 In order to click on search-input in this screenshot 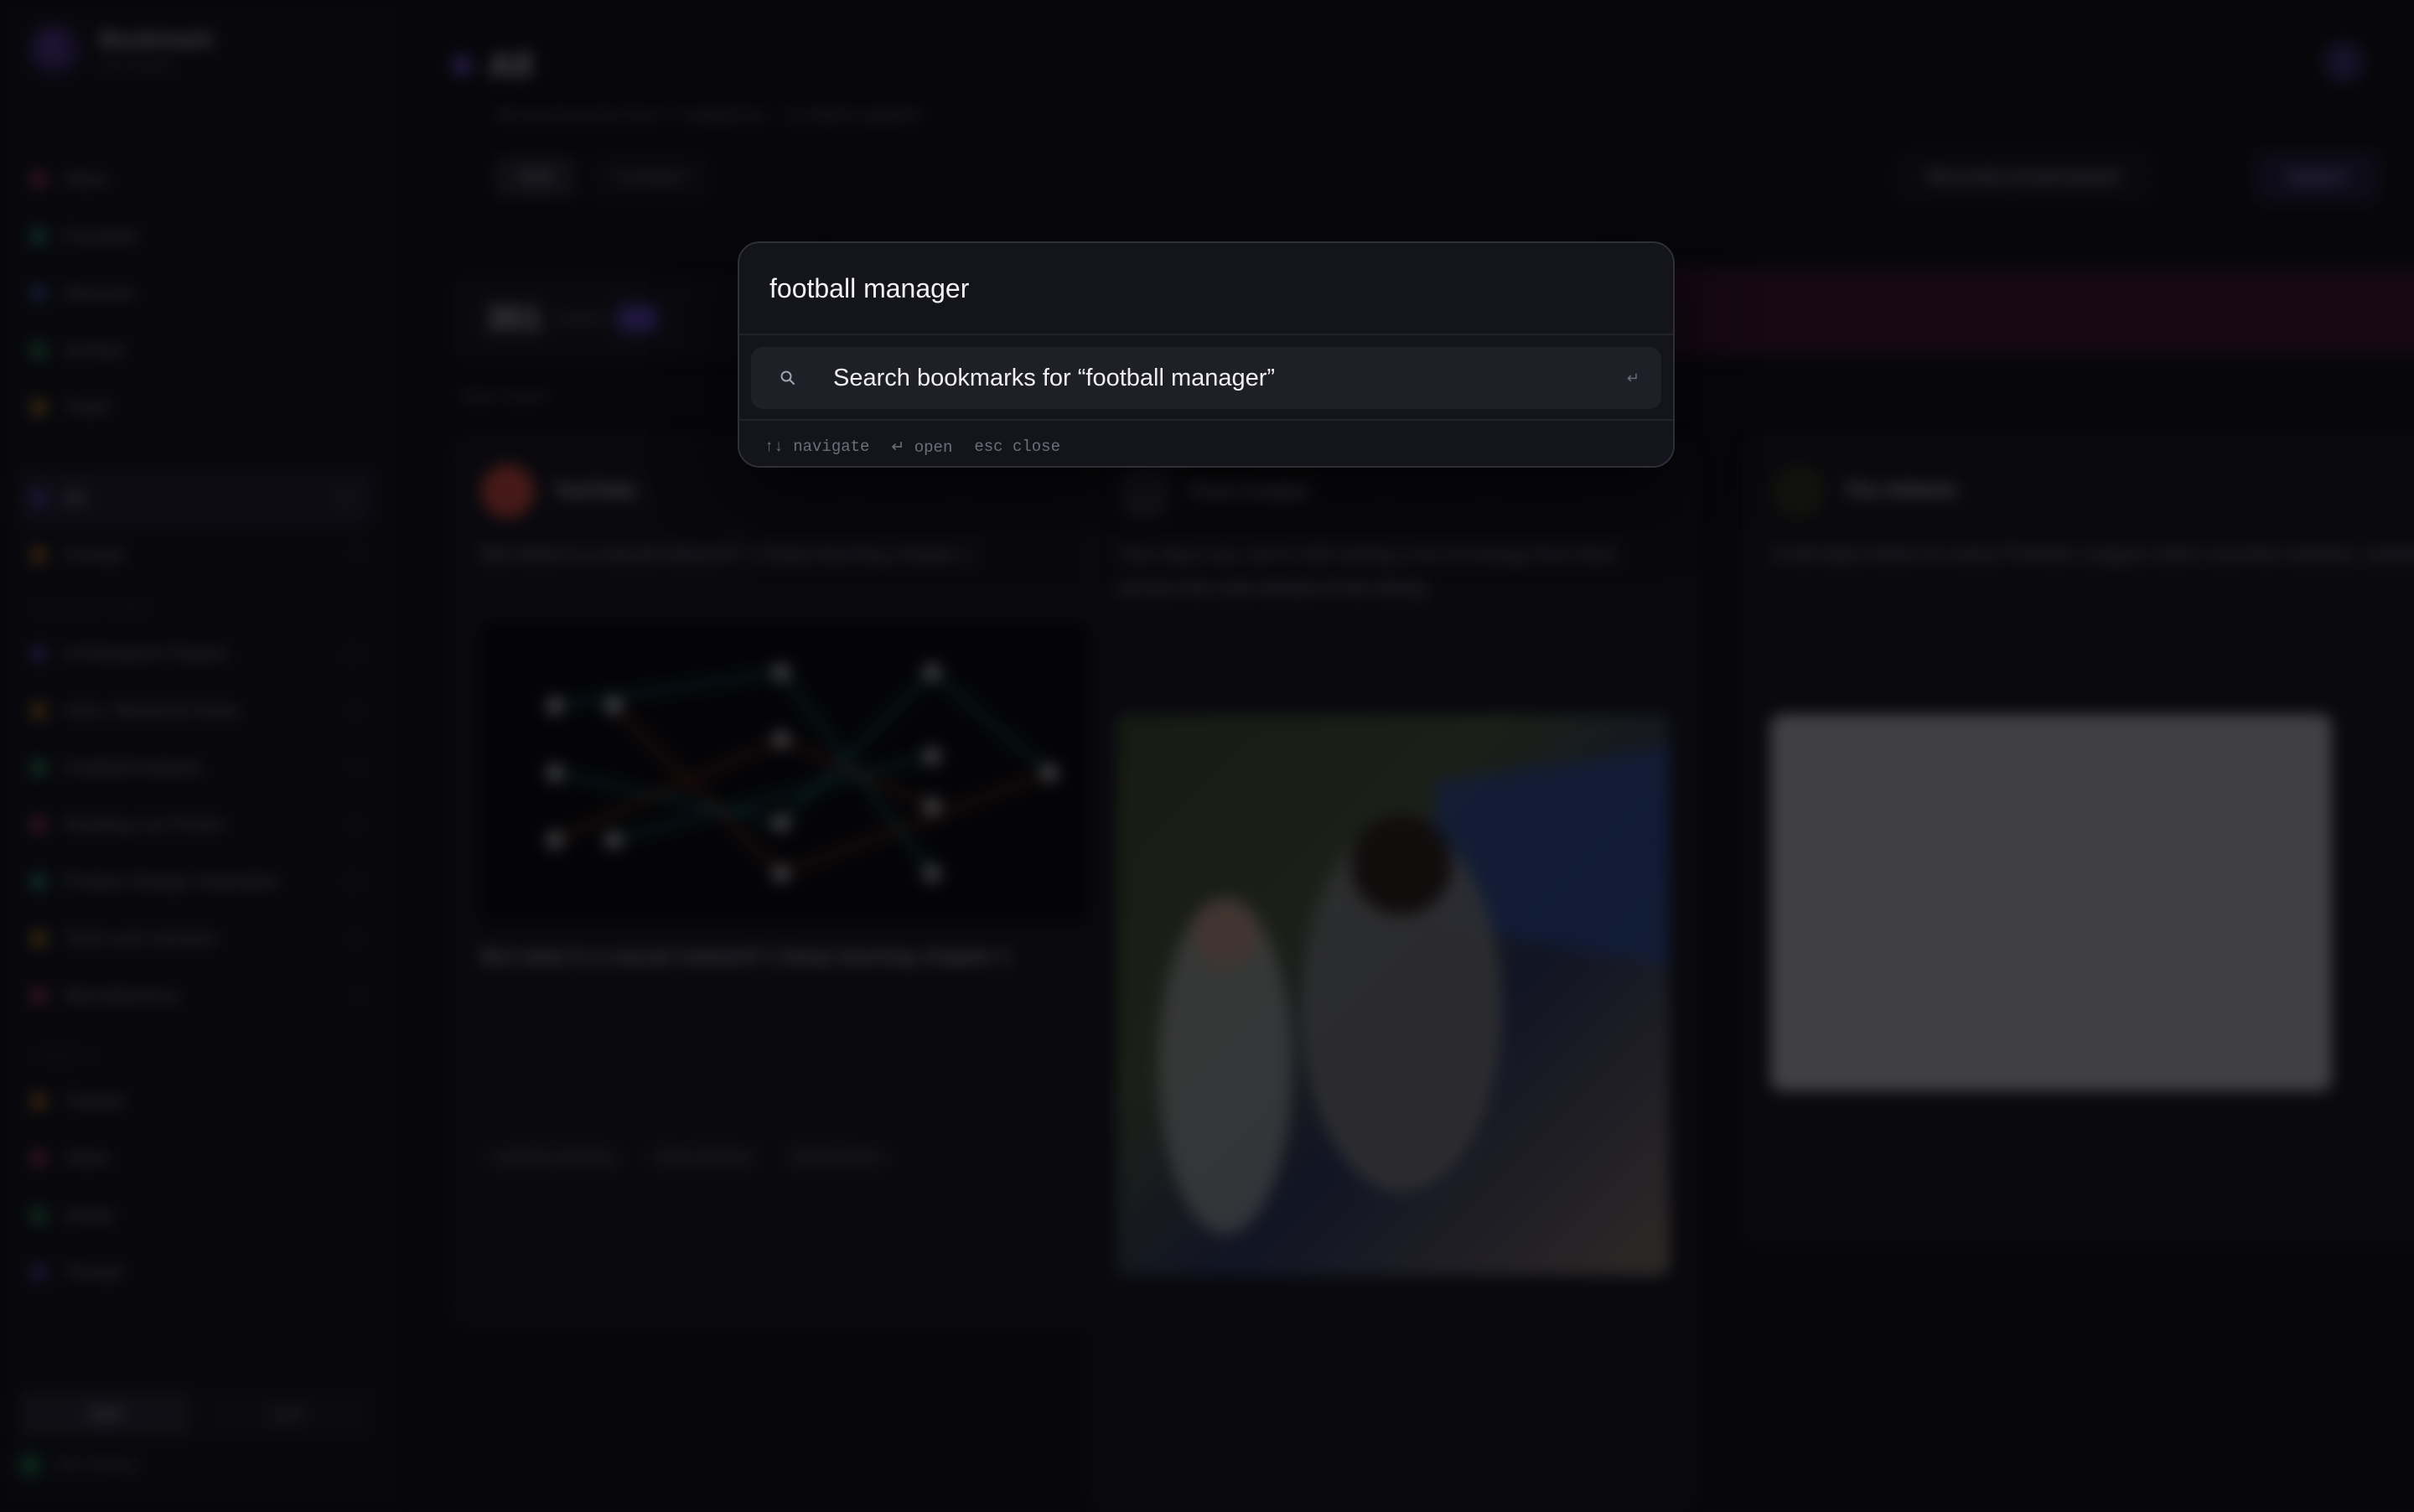, I will do `click(1188, 288)`.